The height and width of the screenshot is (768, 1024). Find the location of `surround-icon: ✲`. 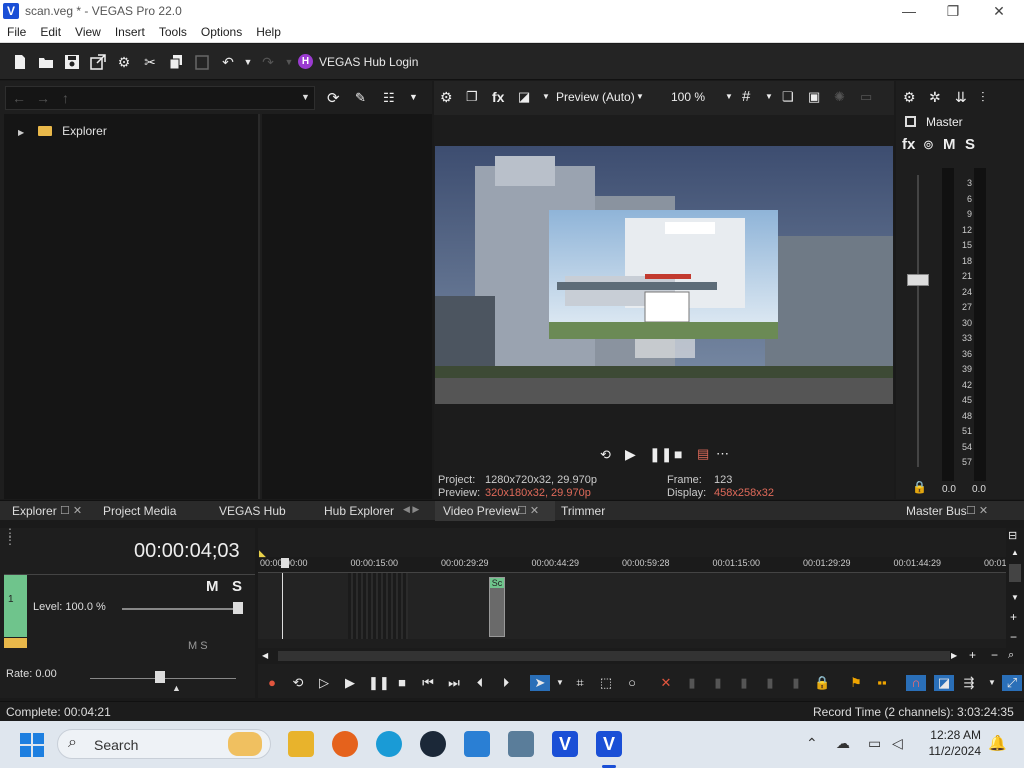

surround-icon: ✲ is located at coordinates (935, 97).